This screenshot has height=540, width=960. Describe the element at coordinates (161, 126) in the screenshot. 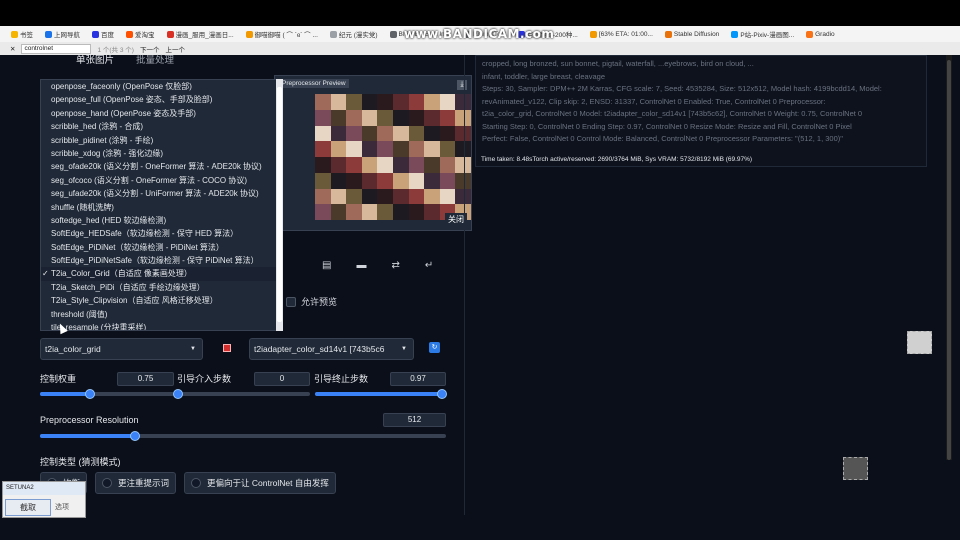

I see `dropdown-option: scribble_hed (涂鸦 - 合成)` at that location.